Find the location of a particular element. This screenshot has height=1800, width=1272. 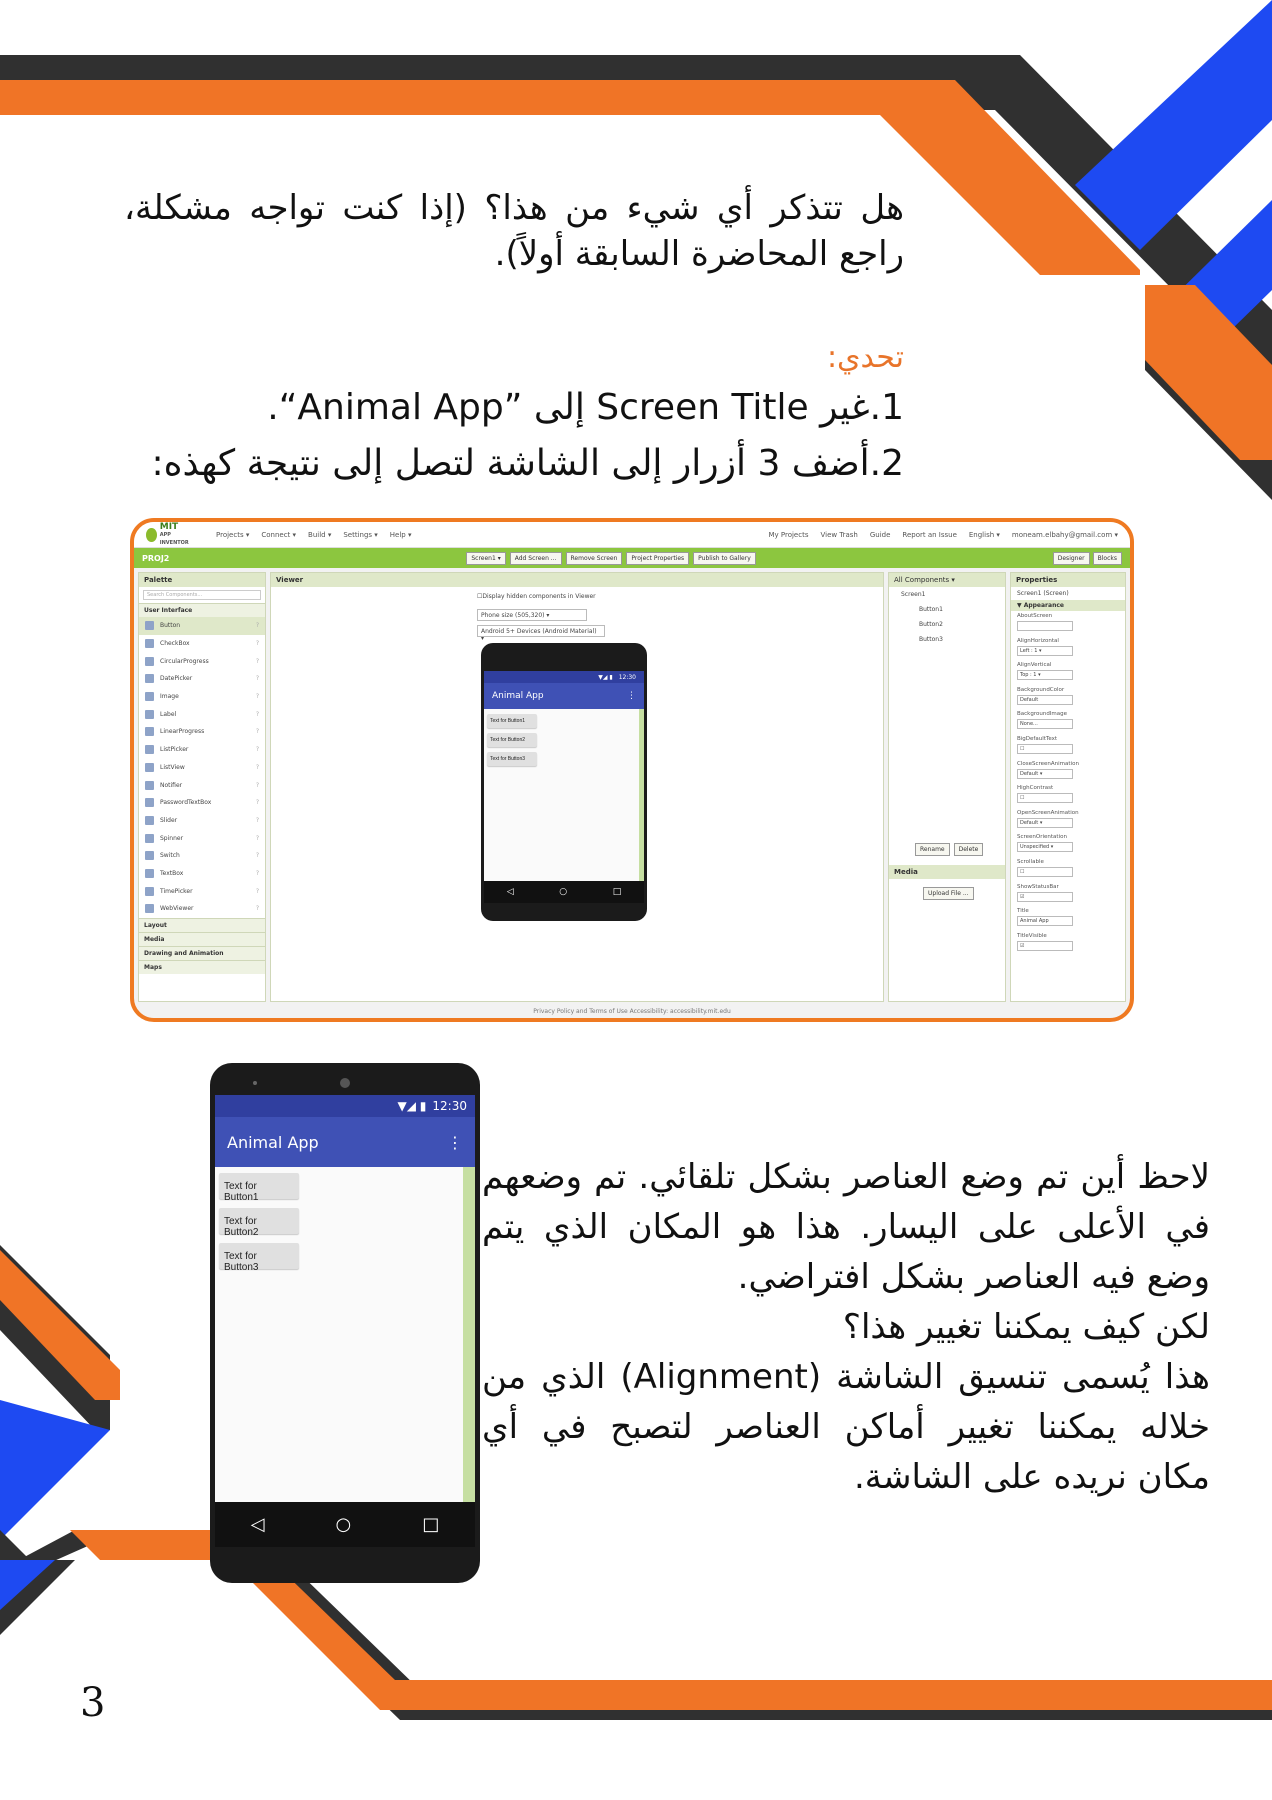

palette-item-spinner: Spinner? is located at coordinates (202, 838).